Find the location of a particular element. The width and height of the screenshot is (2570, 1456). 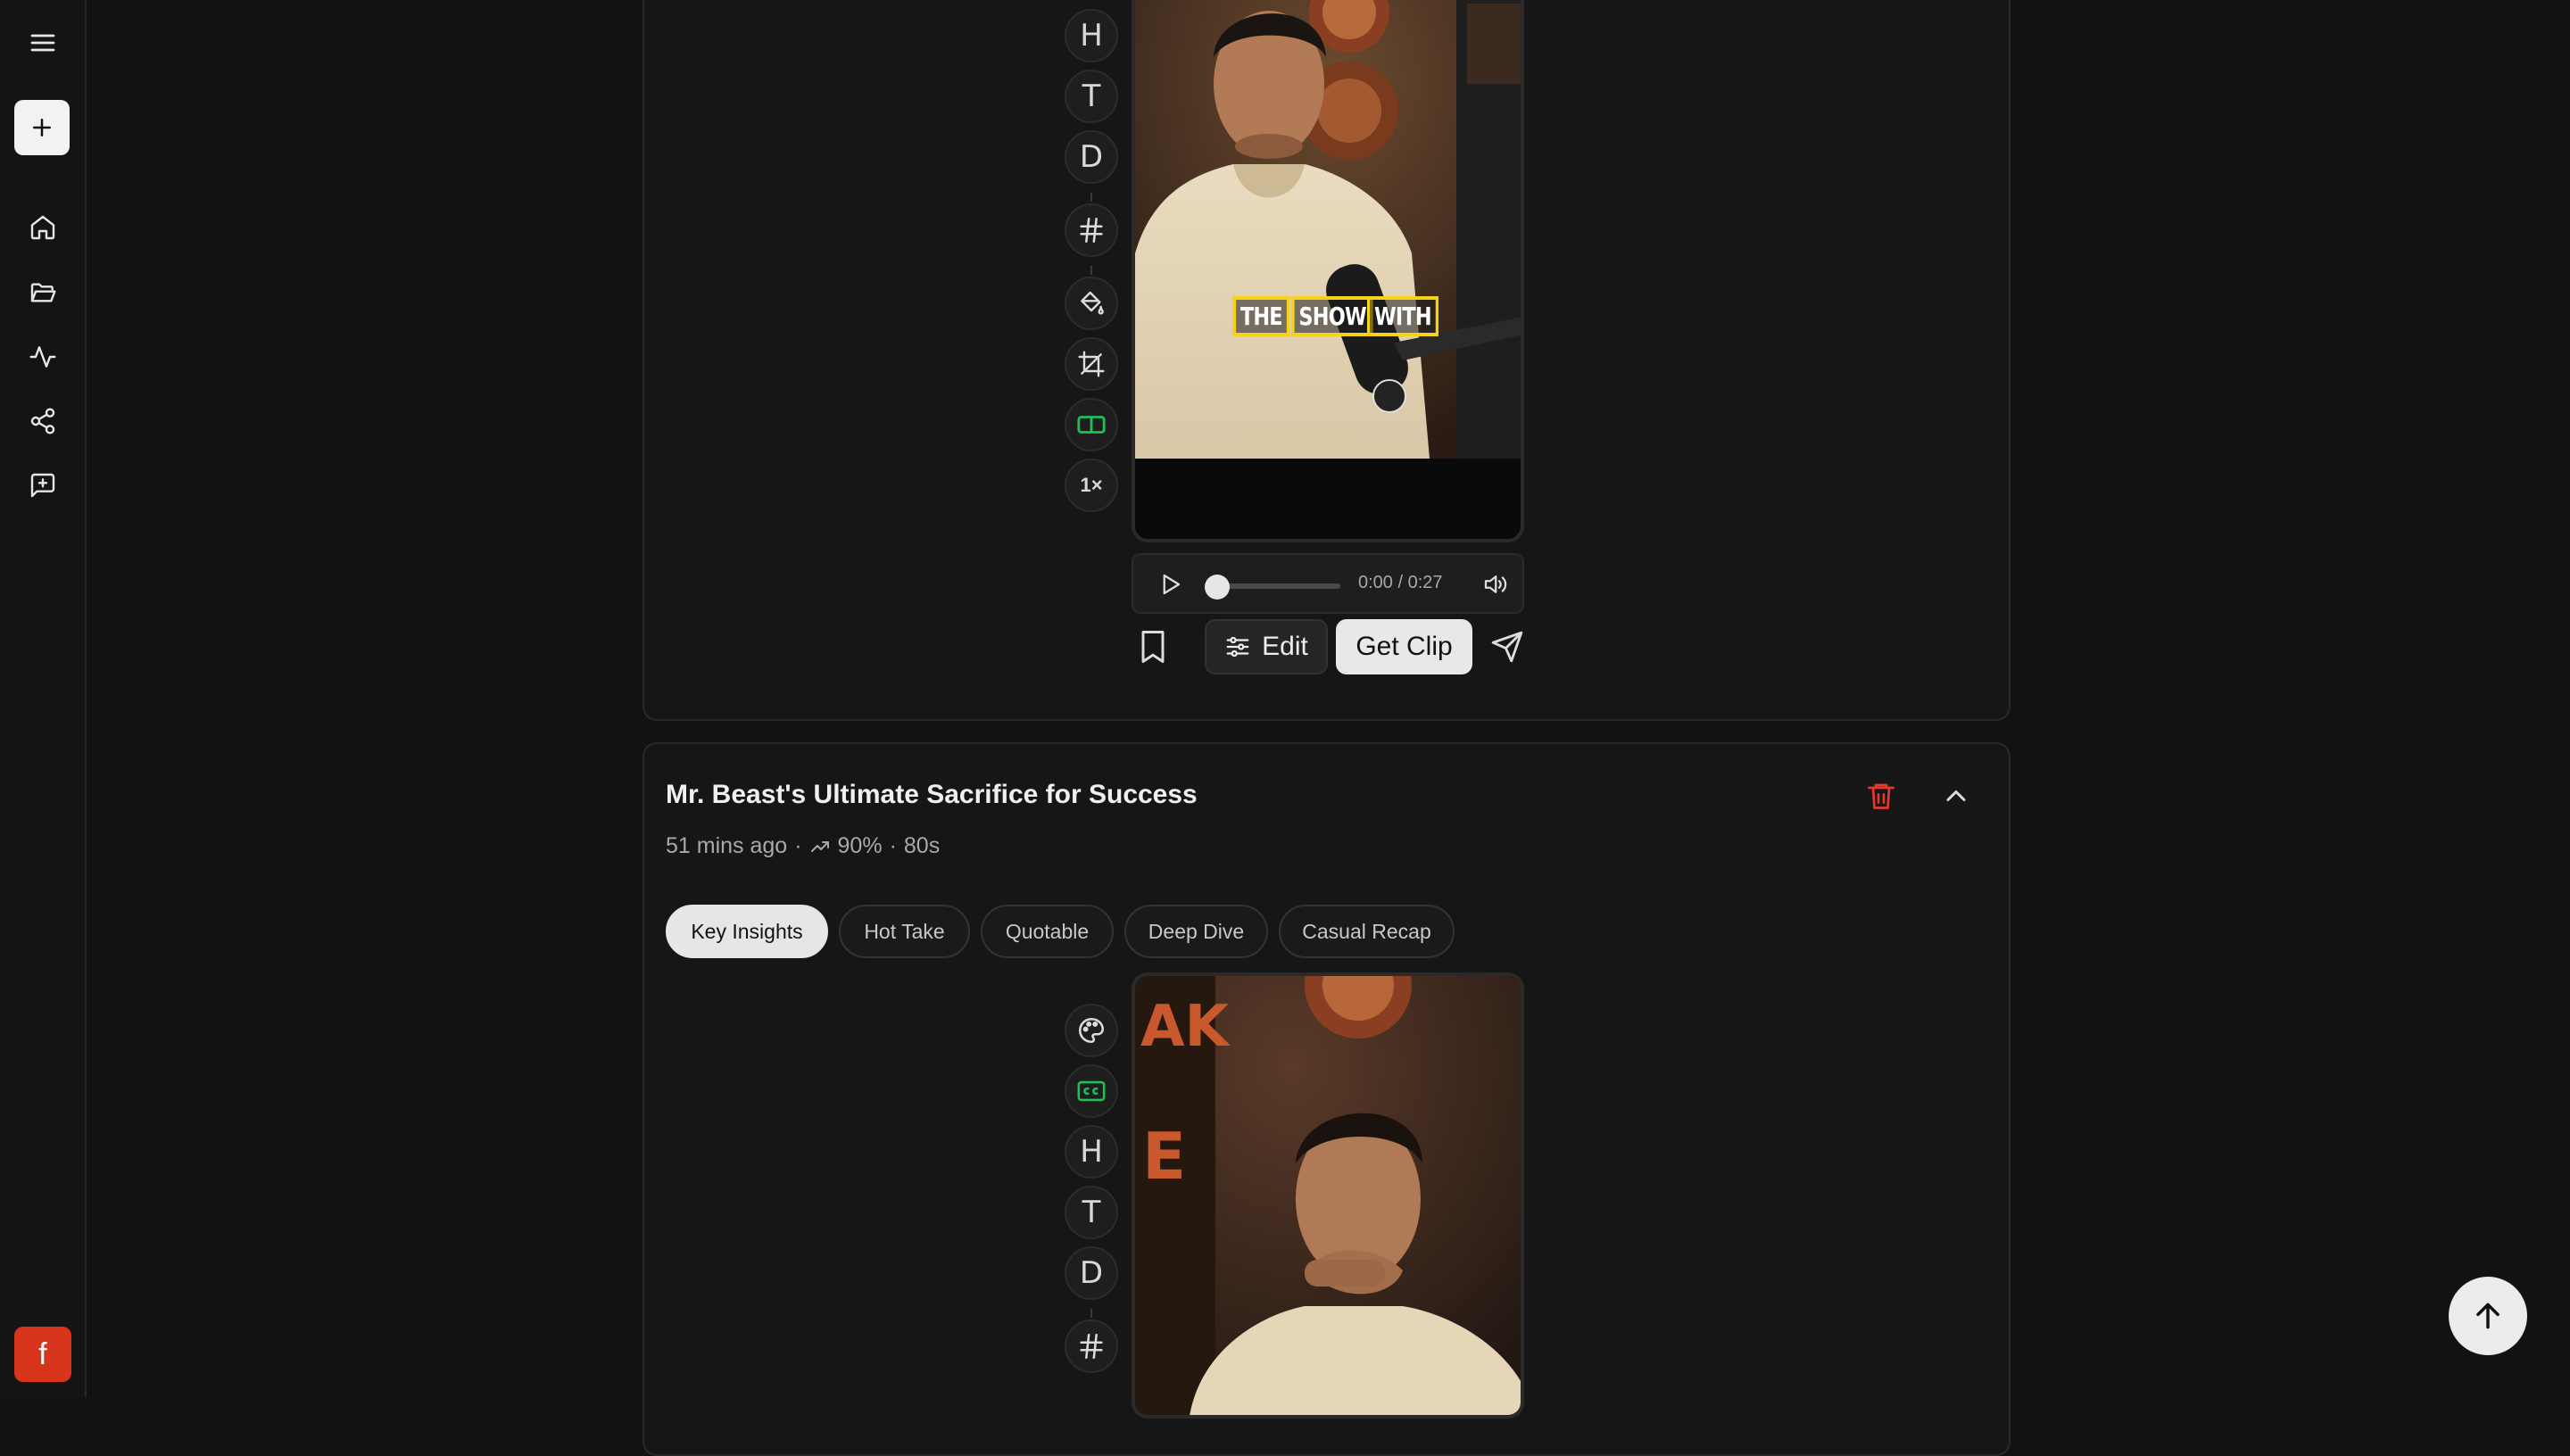

time-display: 0:00 / 0:27 is located at coordinates (1400, 583).